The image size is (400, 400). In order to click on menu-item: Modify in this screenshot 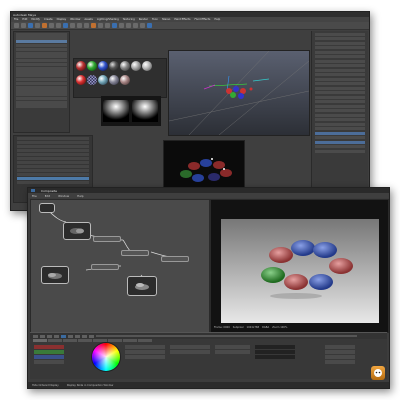, I will do `click(35, 19)`.